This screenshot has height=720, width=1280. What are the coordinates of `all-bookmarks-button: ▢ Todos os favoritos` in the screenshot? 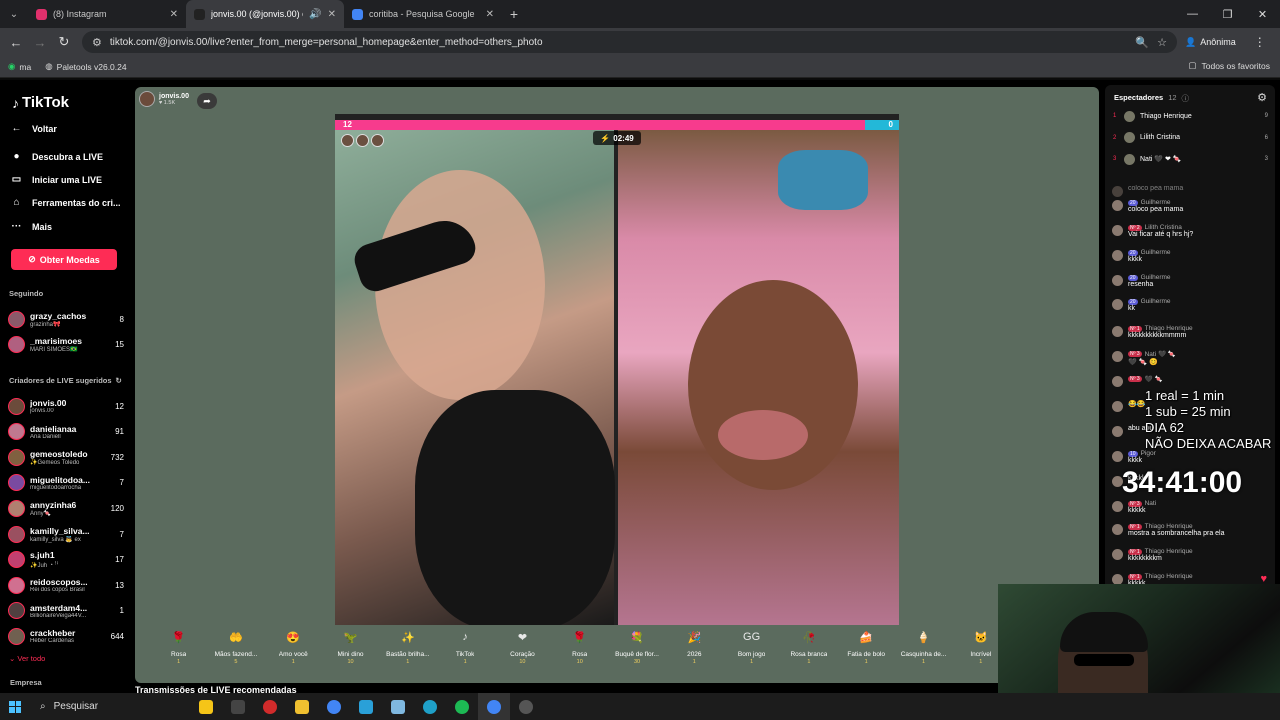 It's located at (1229, 65).